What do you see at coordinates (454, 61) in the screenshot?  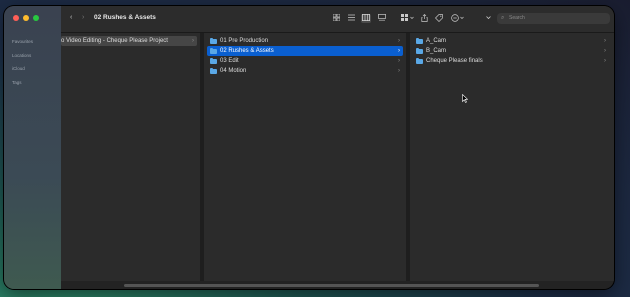 I see `list-item-label: Cheque Please finals` at bounding box center [454, 61].